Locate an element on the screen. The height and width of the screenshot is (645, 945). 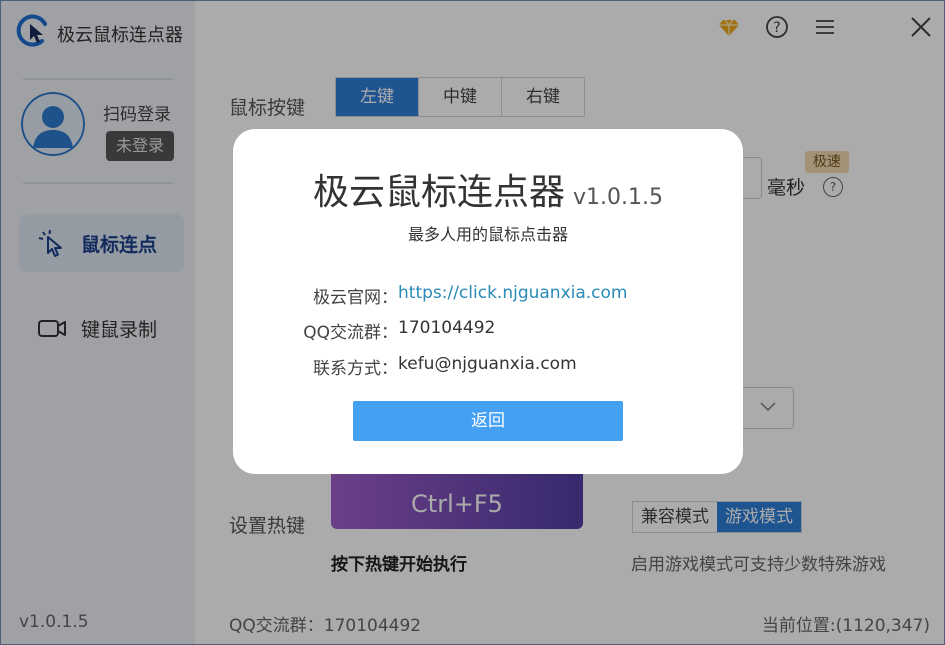
website-link: https://click.njguanxia.com is located at coordinates (513, 293).